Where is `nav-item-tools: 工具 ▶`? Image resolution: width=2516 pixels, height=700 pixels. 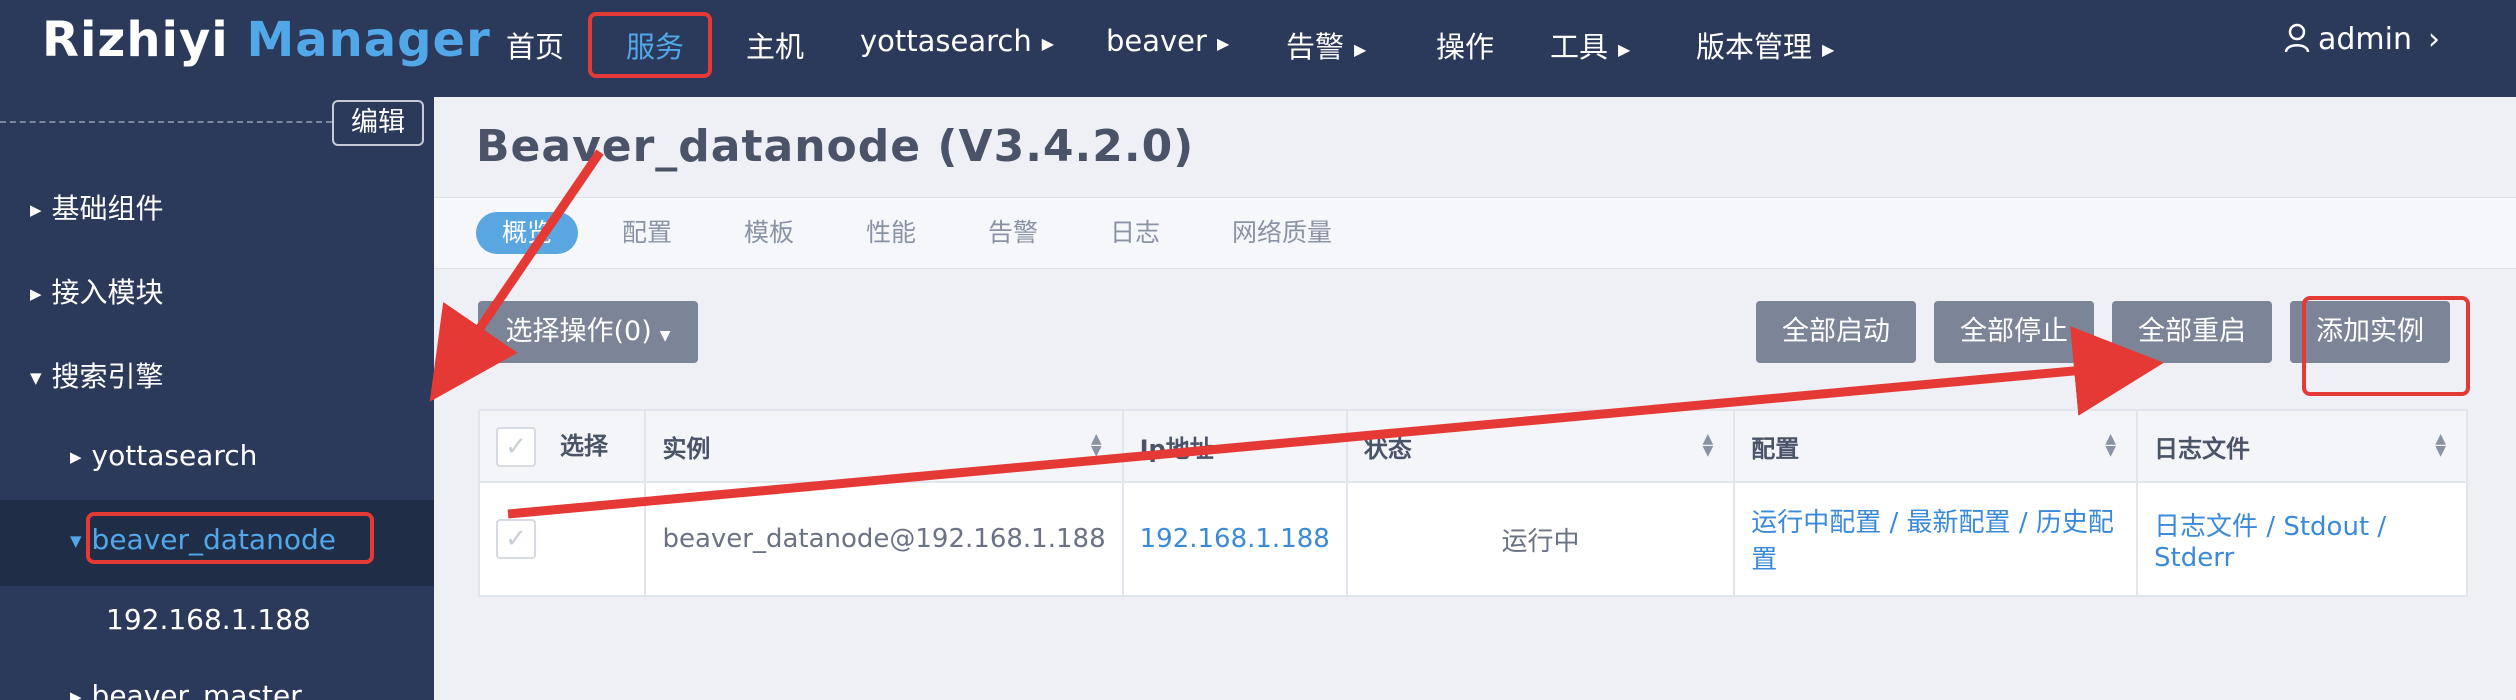
nav-item-tools: 工具 ▶ is located at coordinates (1590, 45).